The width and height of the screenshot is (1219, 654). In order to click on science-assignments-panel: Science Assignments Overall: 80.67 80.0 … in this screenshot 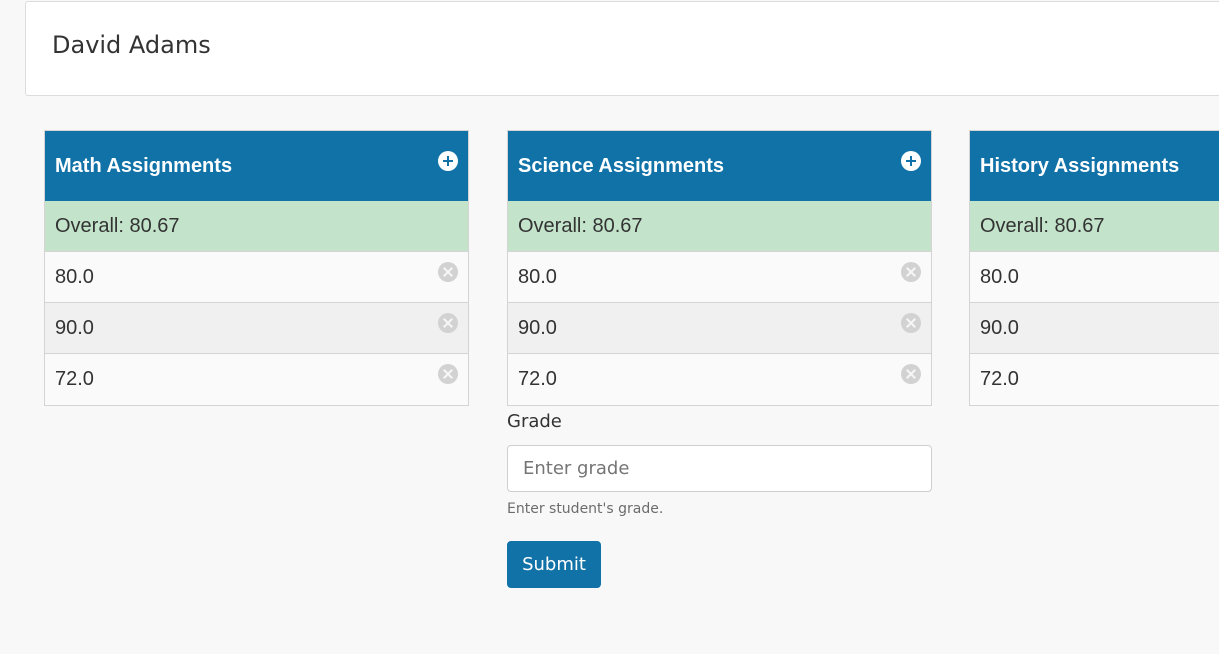, I will do `click(719, 268)`.